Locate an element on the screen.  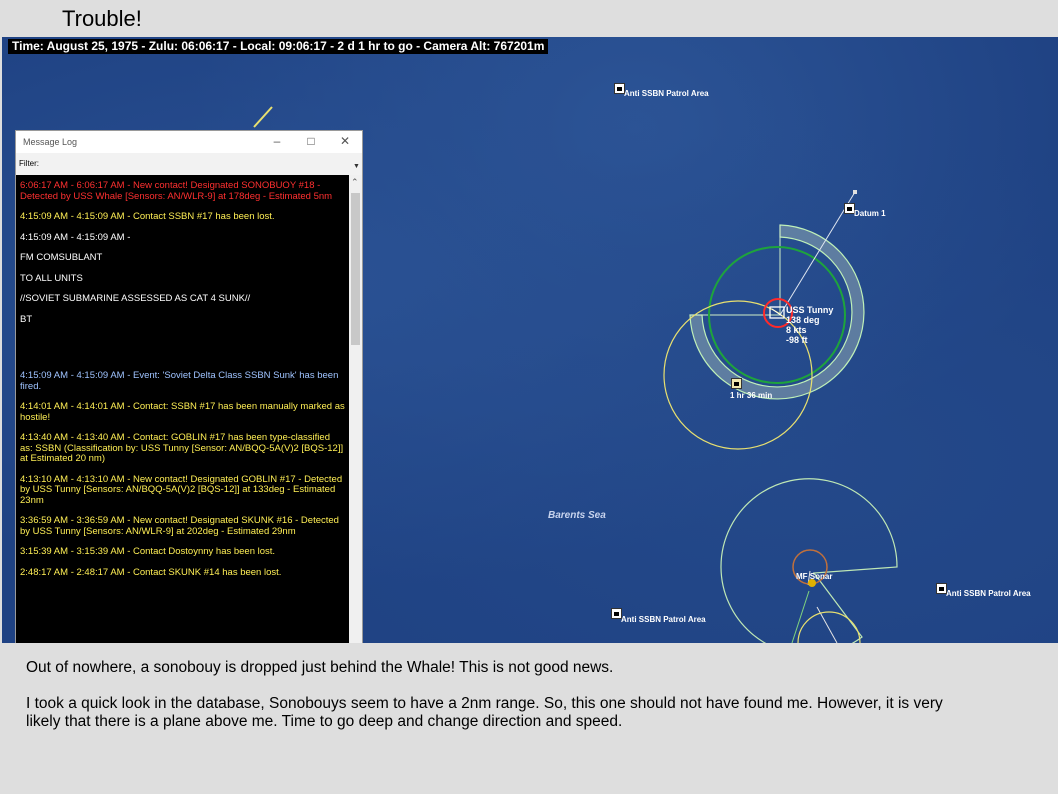
filter-label: Filter: is located at coordinates (29, 163).